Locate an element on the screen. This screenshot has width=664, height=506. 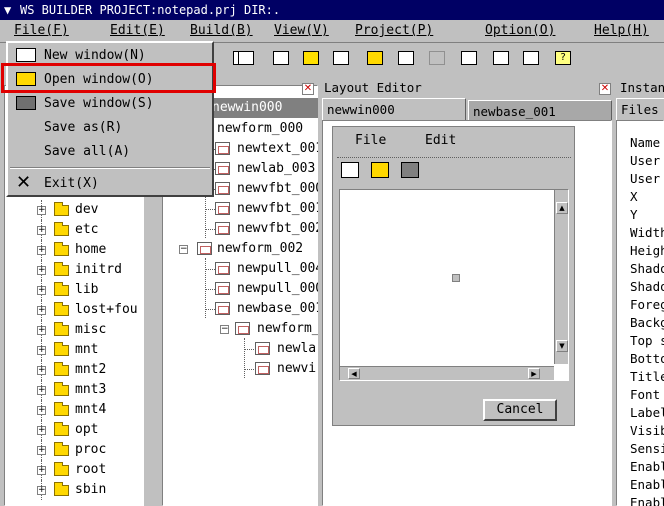
widget-tree-item: newtext_001 is located at coordinates (277, 149).